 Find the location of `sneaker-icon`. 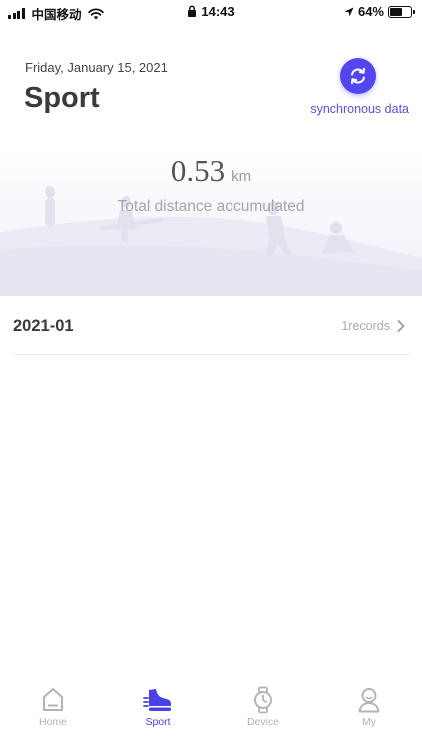

sneaker-icon is located at coordinates (157, 700).